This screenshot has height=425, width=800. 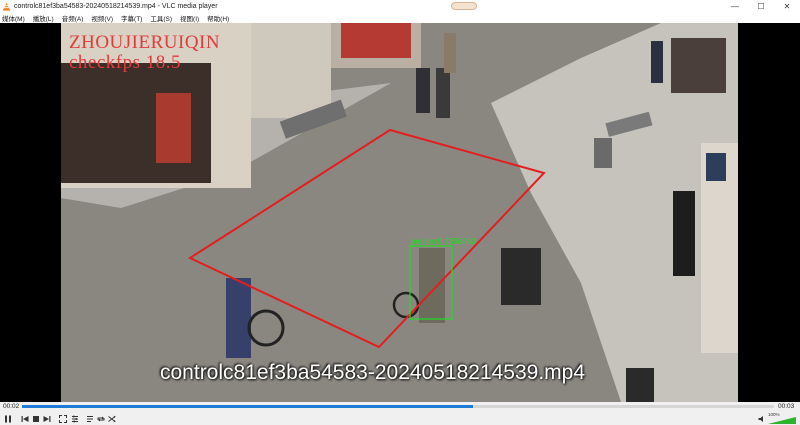 What do you see at coordinates (125, 62) in the screenshot?
I see `watermark-fps: checkfps 18.5` at bounding box center [125, 62].